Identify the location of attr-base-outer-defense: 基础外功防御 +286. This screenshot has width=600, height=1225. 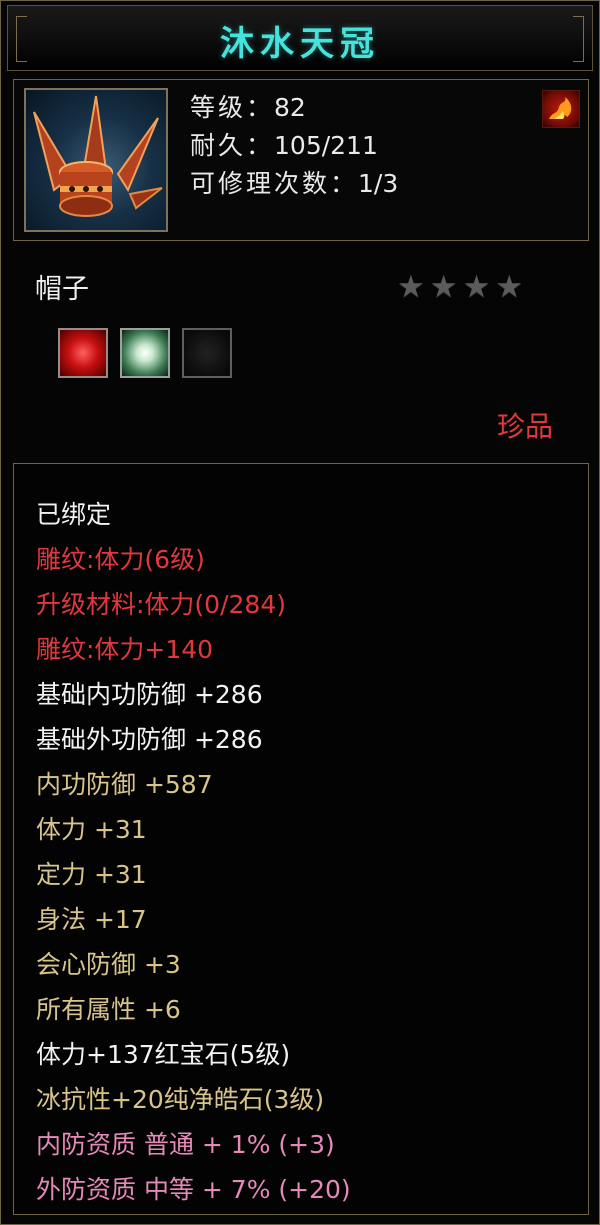
(149, 739).